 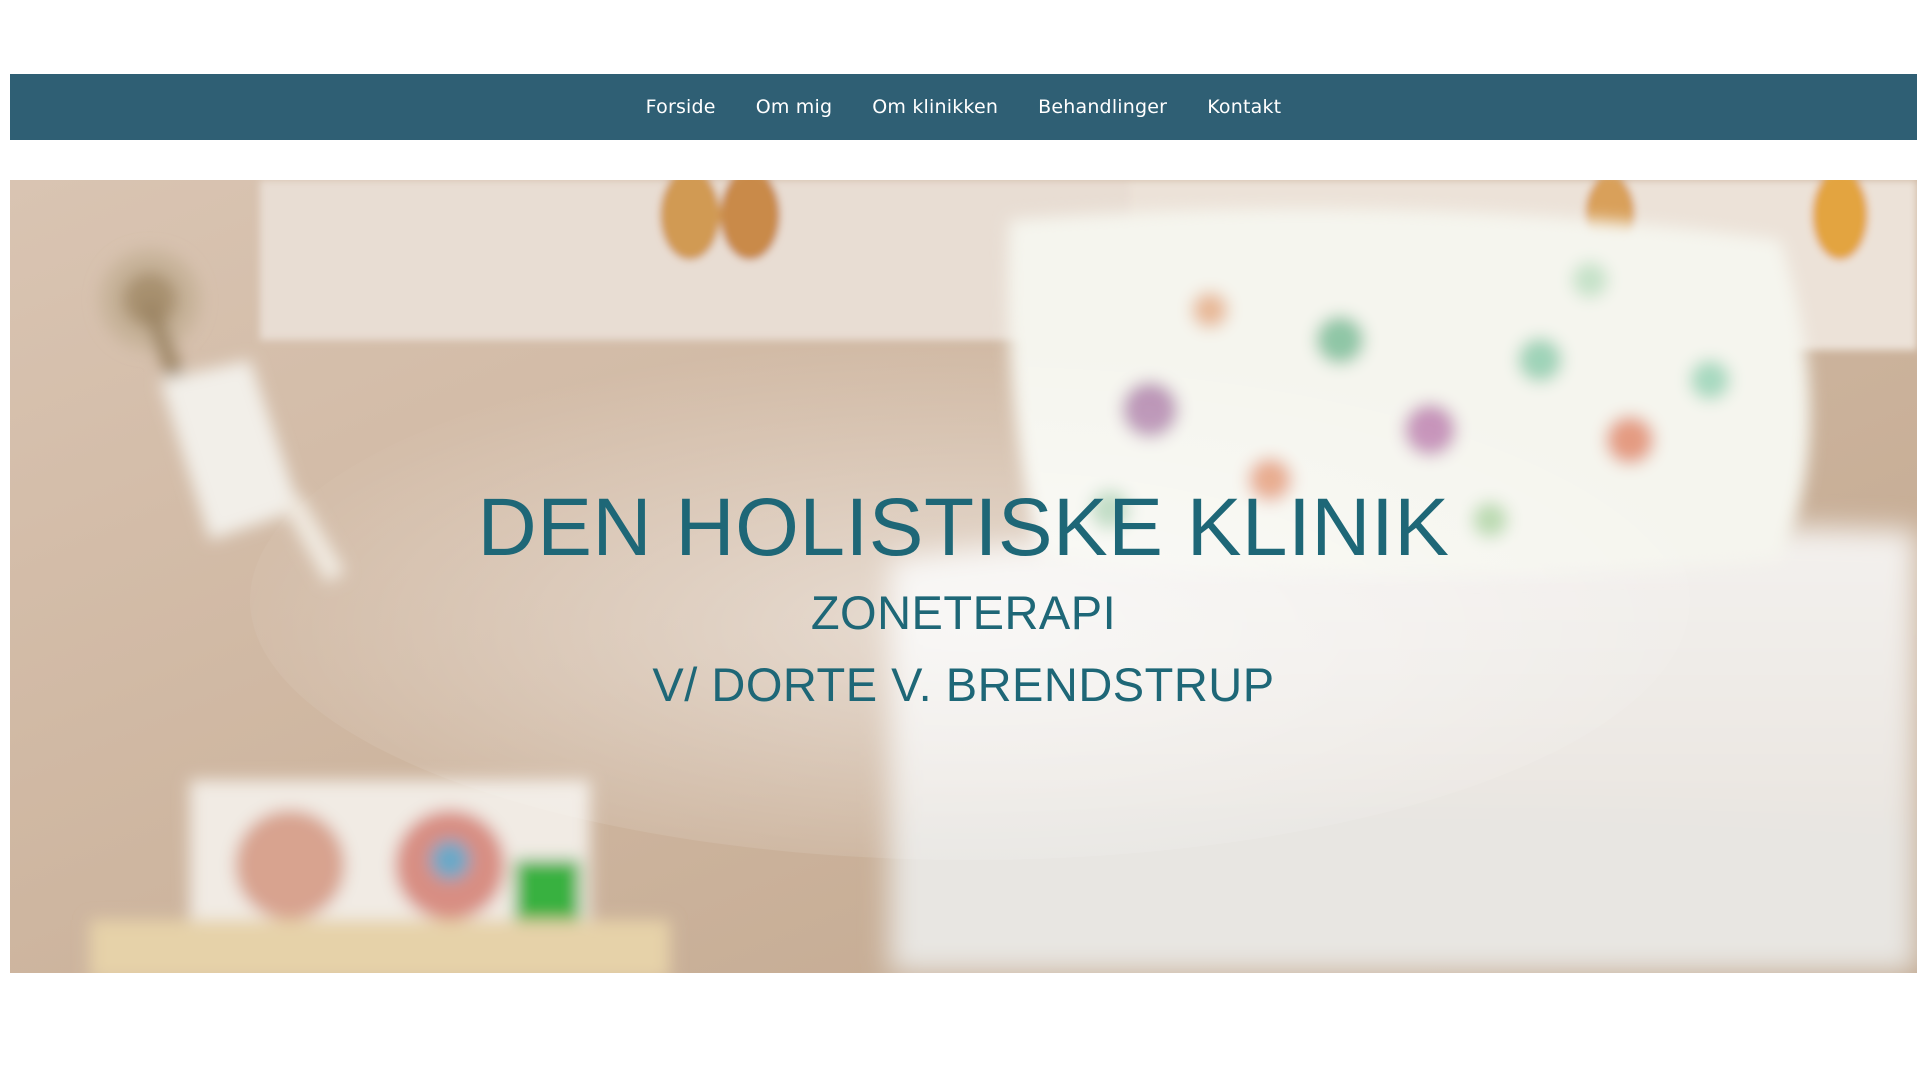 What do you see at coordinates (1102, 107) in the screenshot?
I see `nav-item-behandlinger: Behandlinger` at bounding box center [1102, 107].